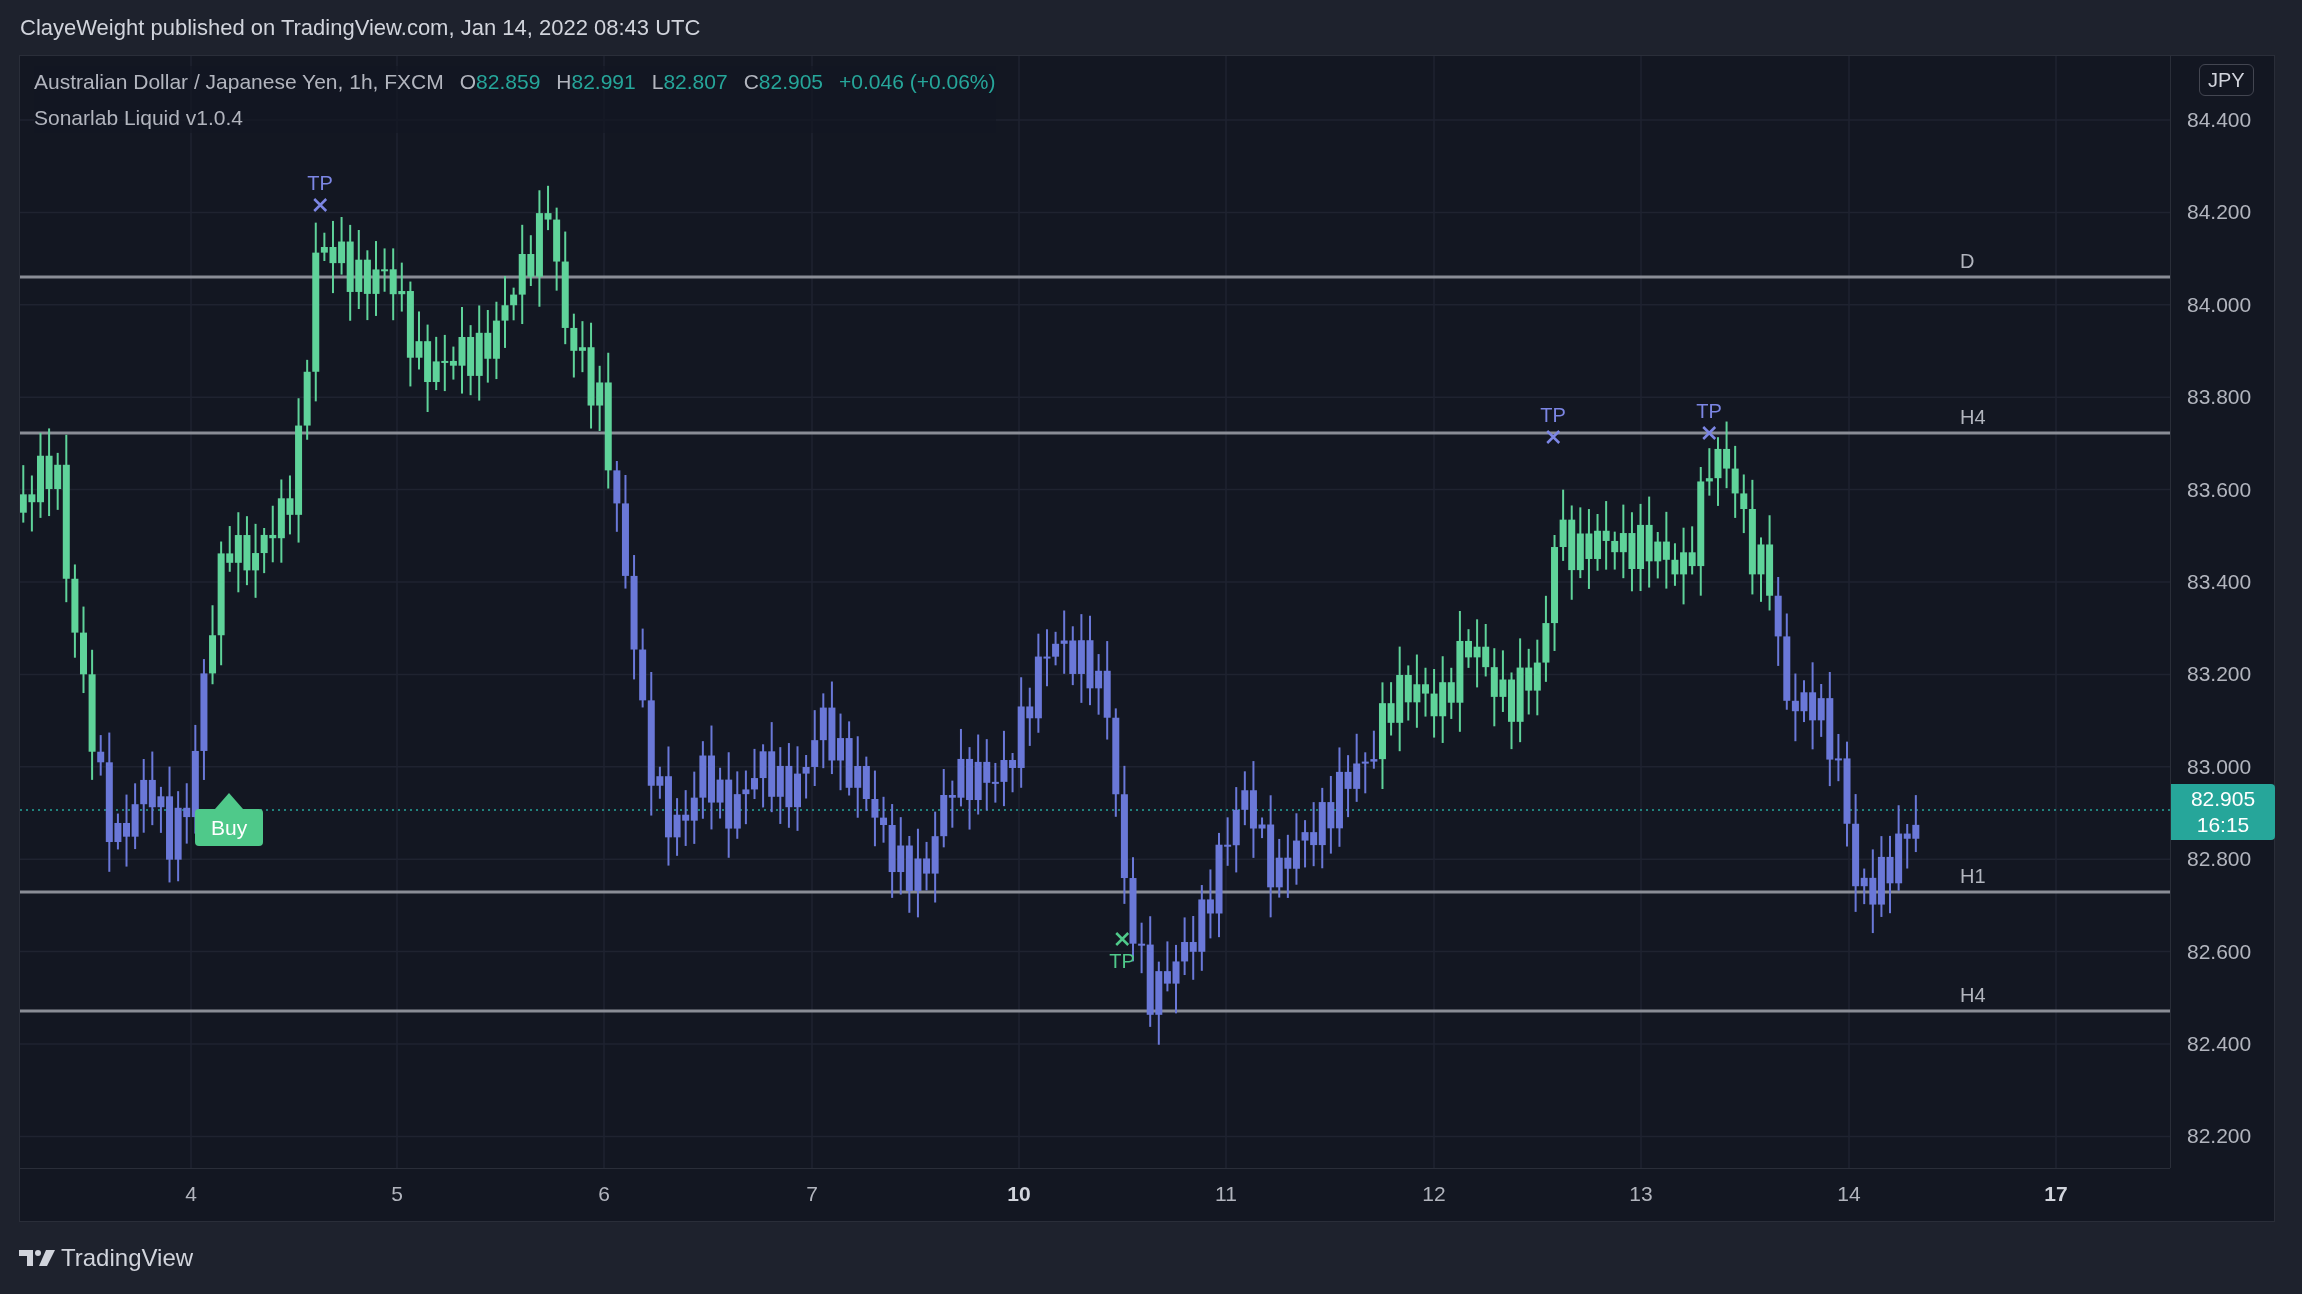 The width and height of the screenshot is (2302, 1294). Describe the element at coordinates (2219, 859) in the screenshot. I see `price-axis-label: 82.800` at that location.